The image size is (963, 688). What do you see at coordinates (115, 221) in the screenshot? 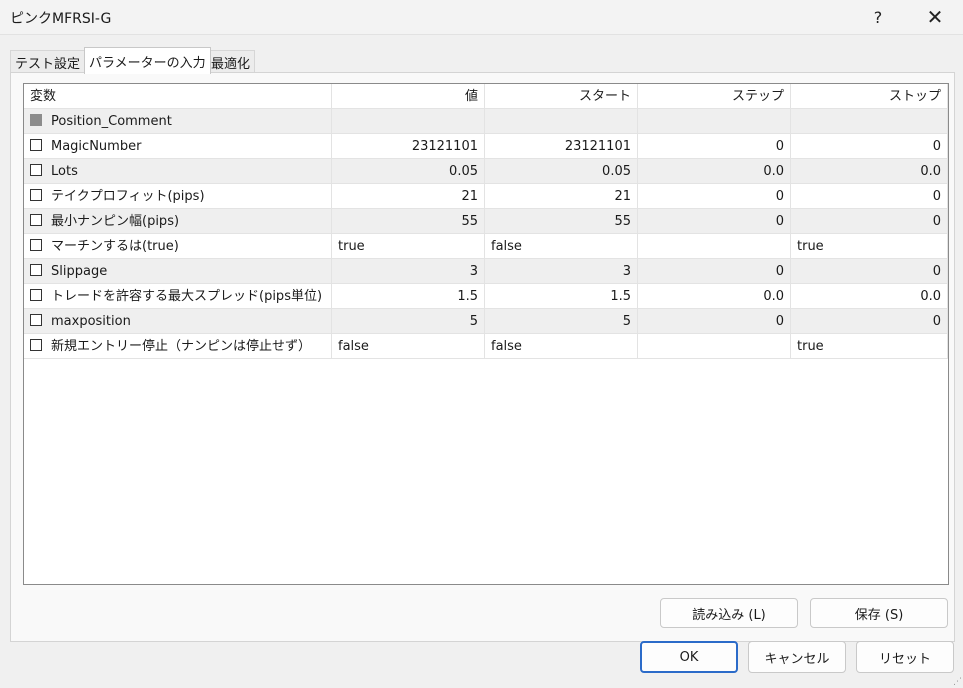
I see `variable-name: 最小ナンピン幅(pips)` at bounding box center [115, 221].